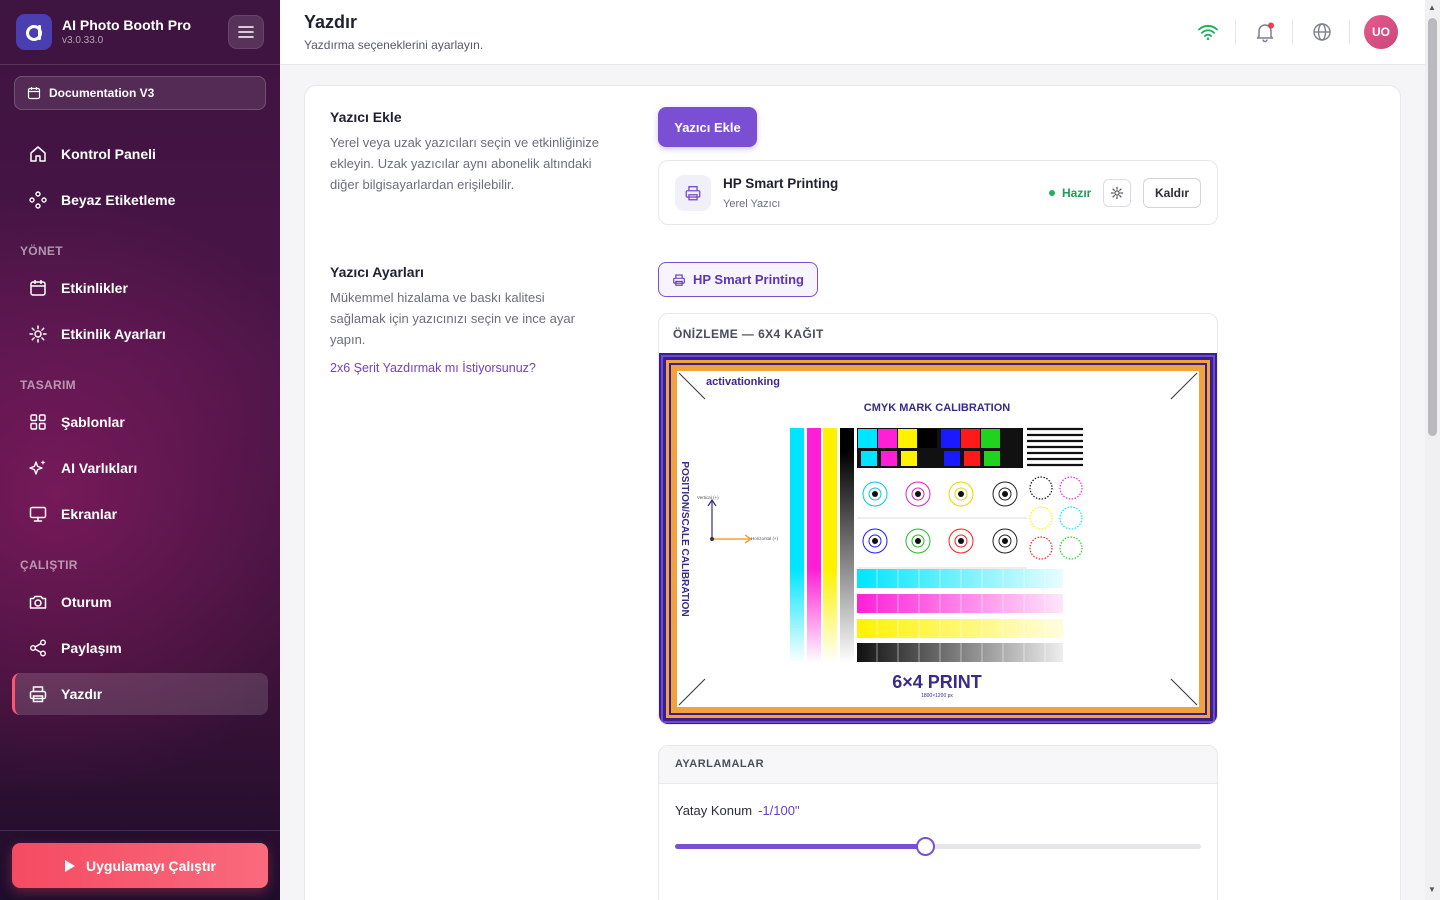  I want to click on sidebar-item-oturum: Oturum, so click(140, 602).